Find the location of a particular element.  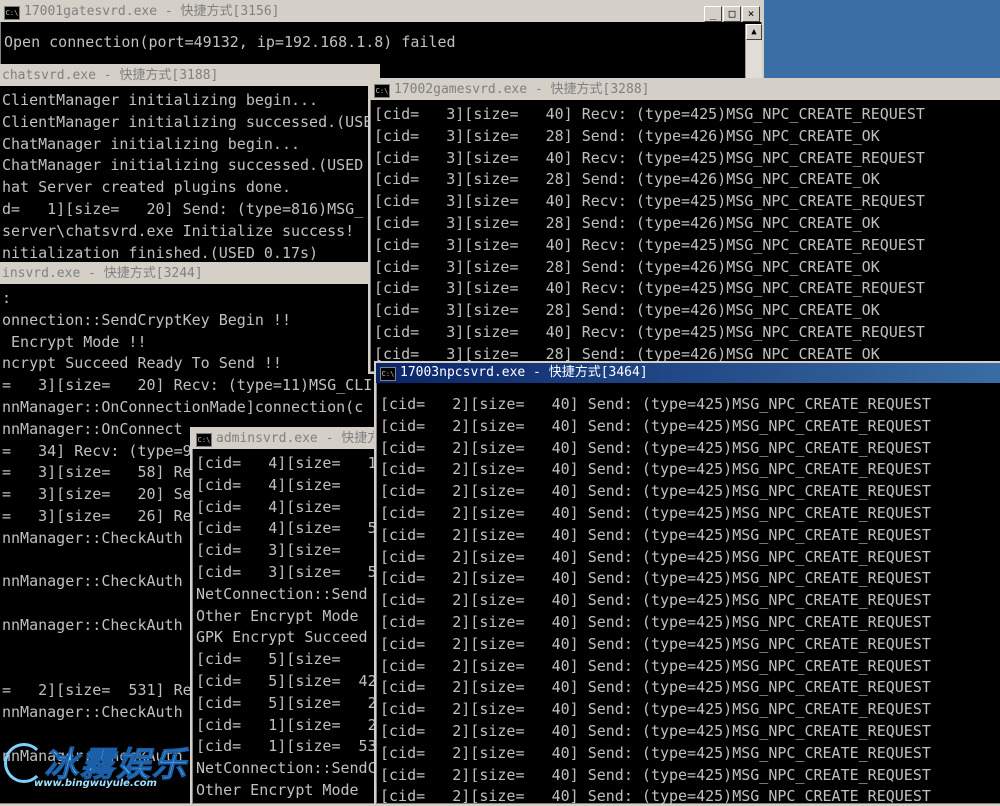

console-line: hat Server created plugins done. is located at coordinates (146, 187).